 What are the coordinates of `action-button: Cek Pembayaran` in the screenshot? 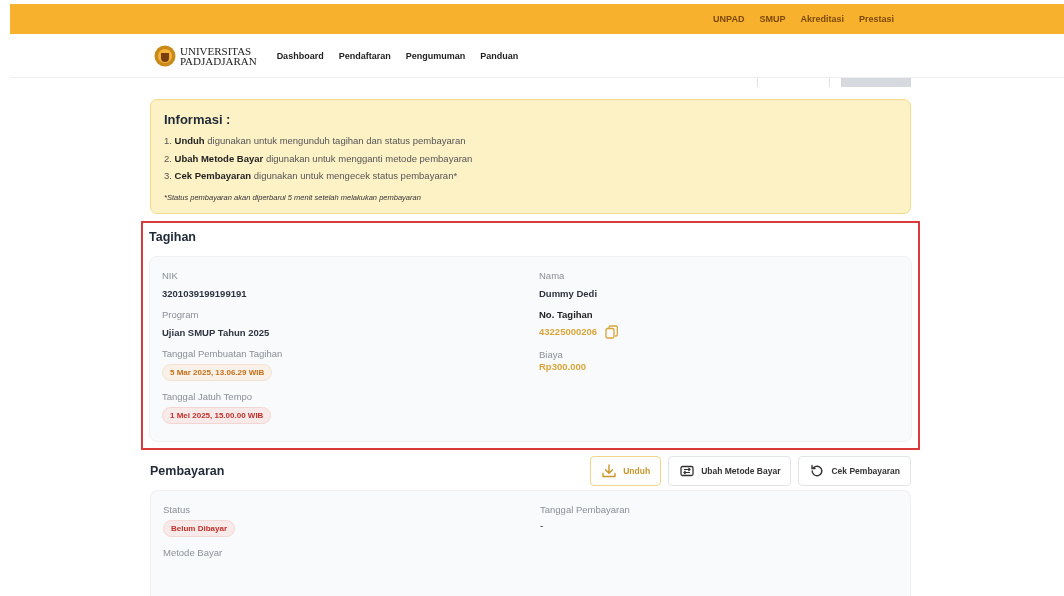 It's located at (854, 470).